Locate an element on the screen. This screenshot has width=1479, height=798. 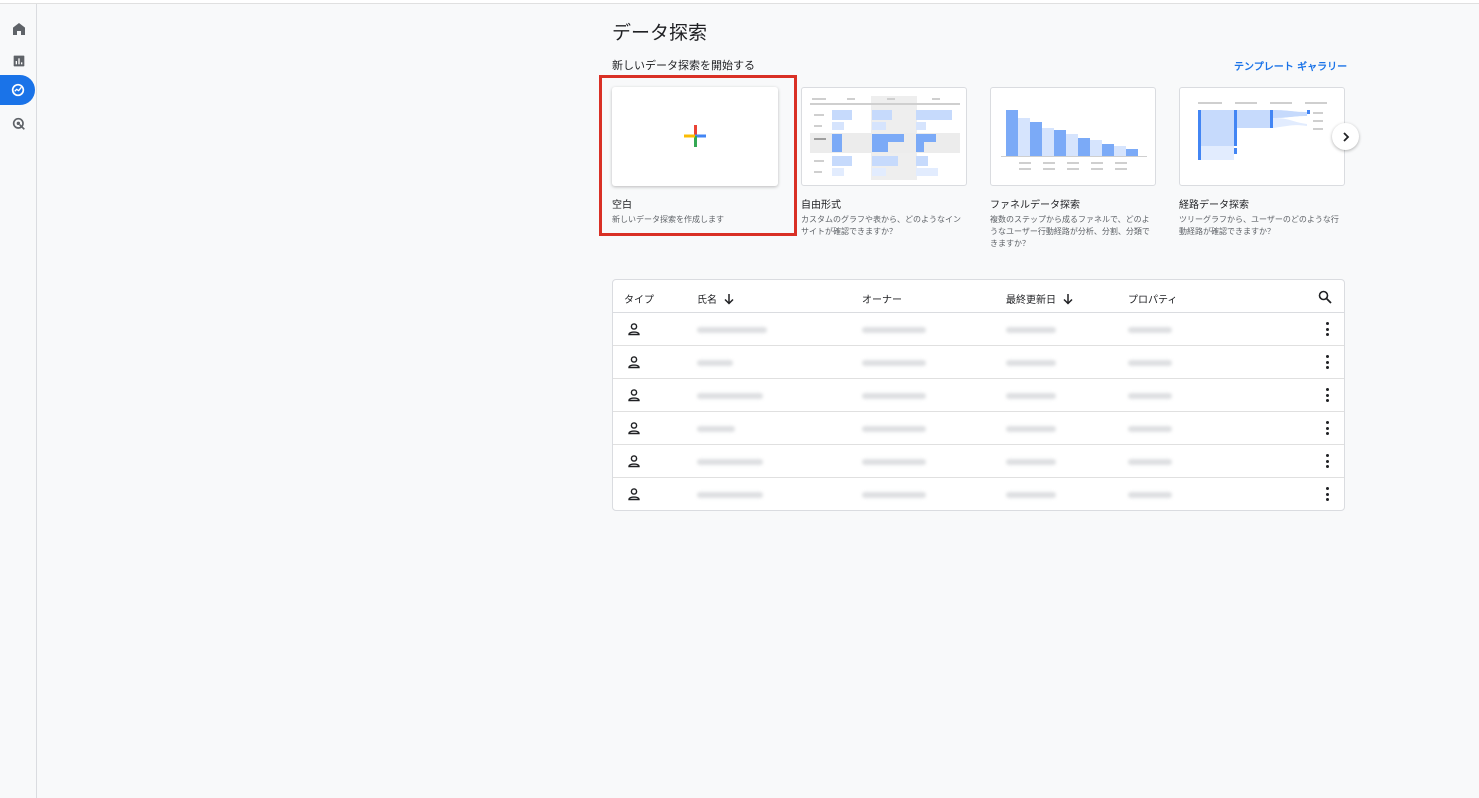
templates-next-button is located at coordinates (1345, 136).